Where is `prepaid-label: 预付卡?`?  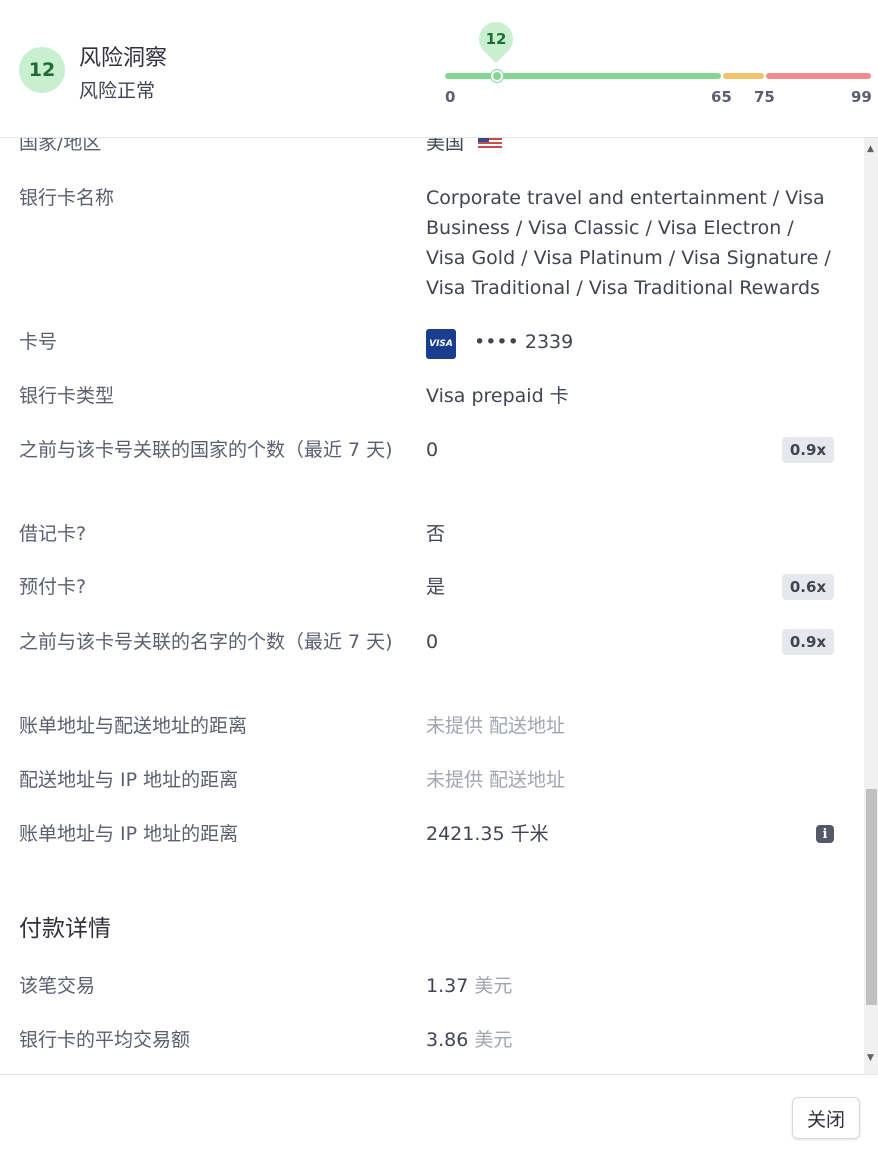
prepaid-label: 预付卡? is located at coordinates (53, 587).